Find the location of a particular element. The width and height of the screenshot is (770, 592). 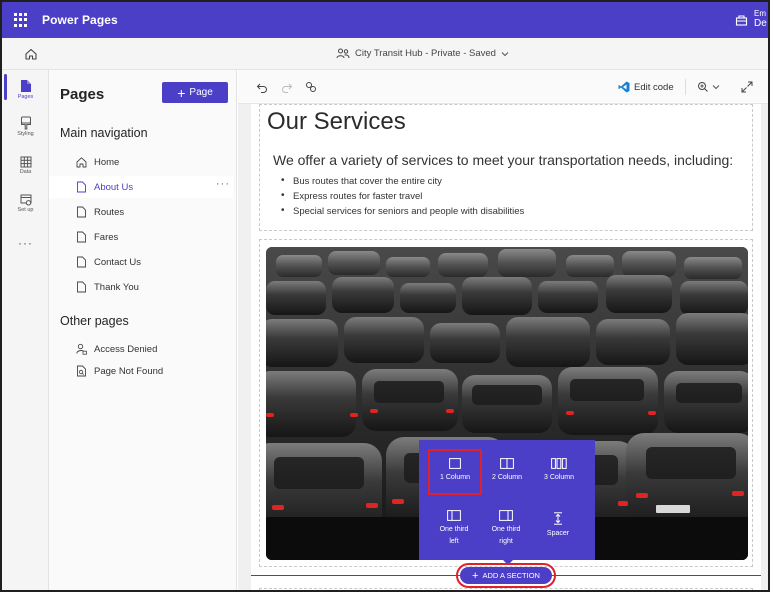

rail-more-button: ··· is located at coordinates (25, 243).